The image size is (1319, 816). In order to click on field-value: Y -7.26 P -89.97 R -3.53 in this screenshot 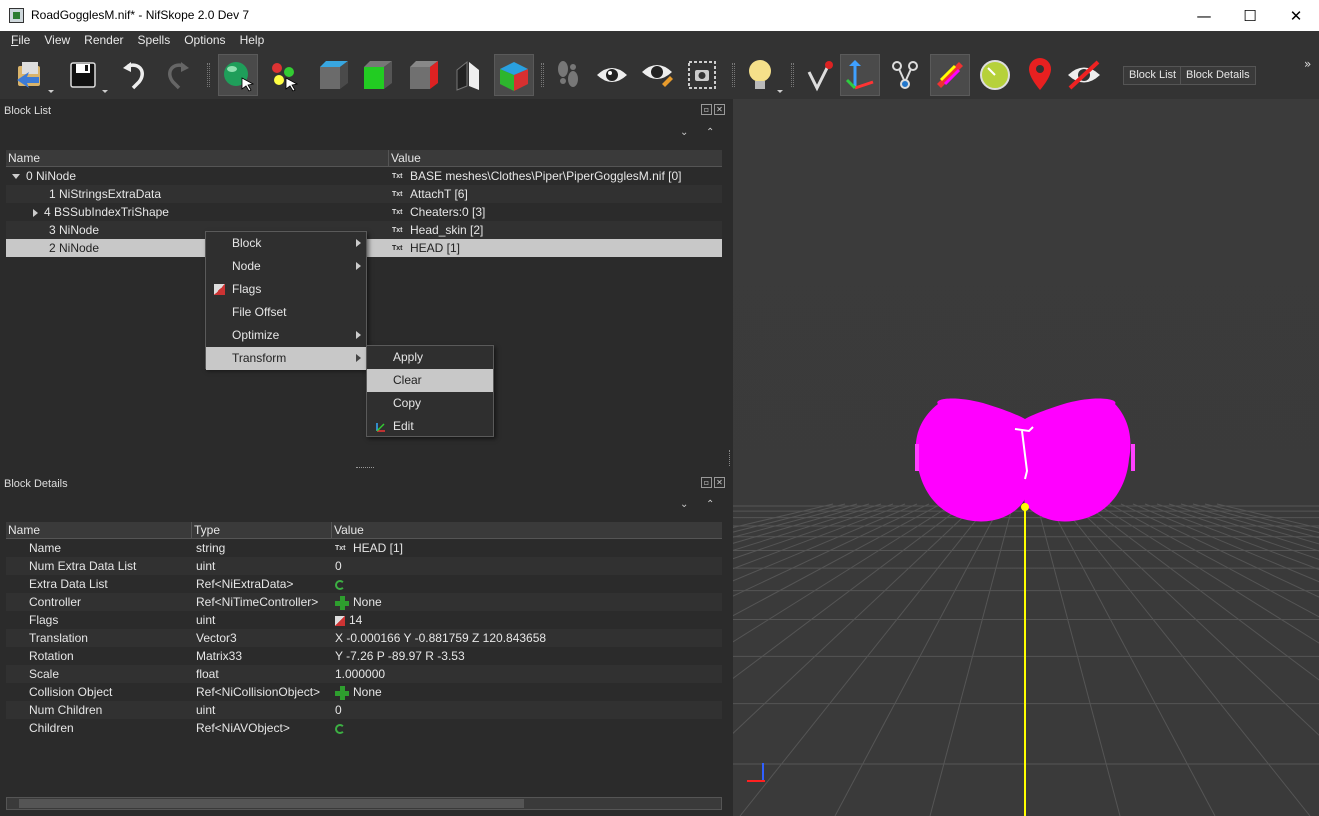, I will do `click(527, 656)`.